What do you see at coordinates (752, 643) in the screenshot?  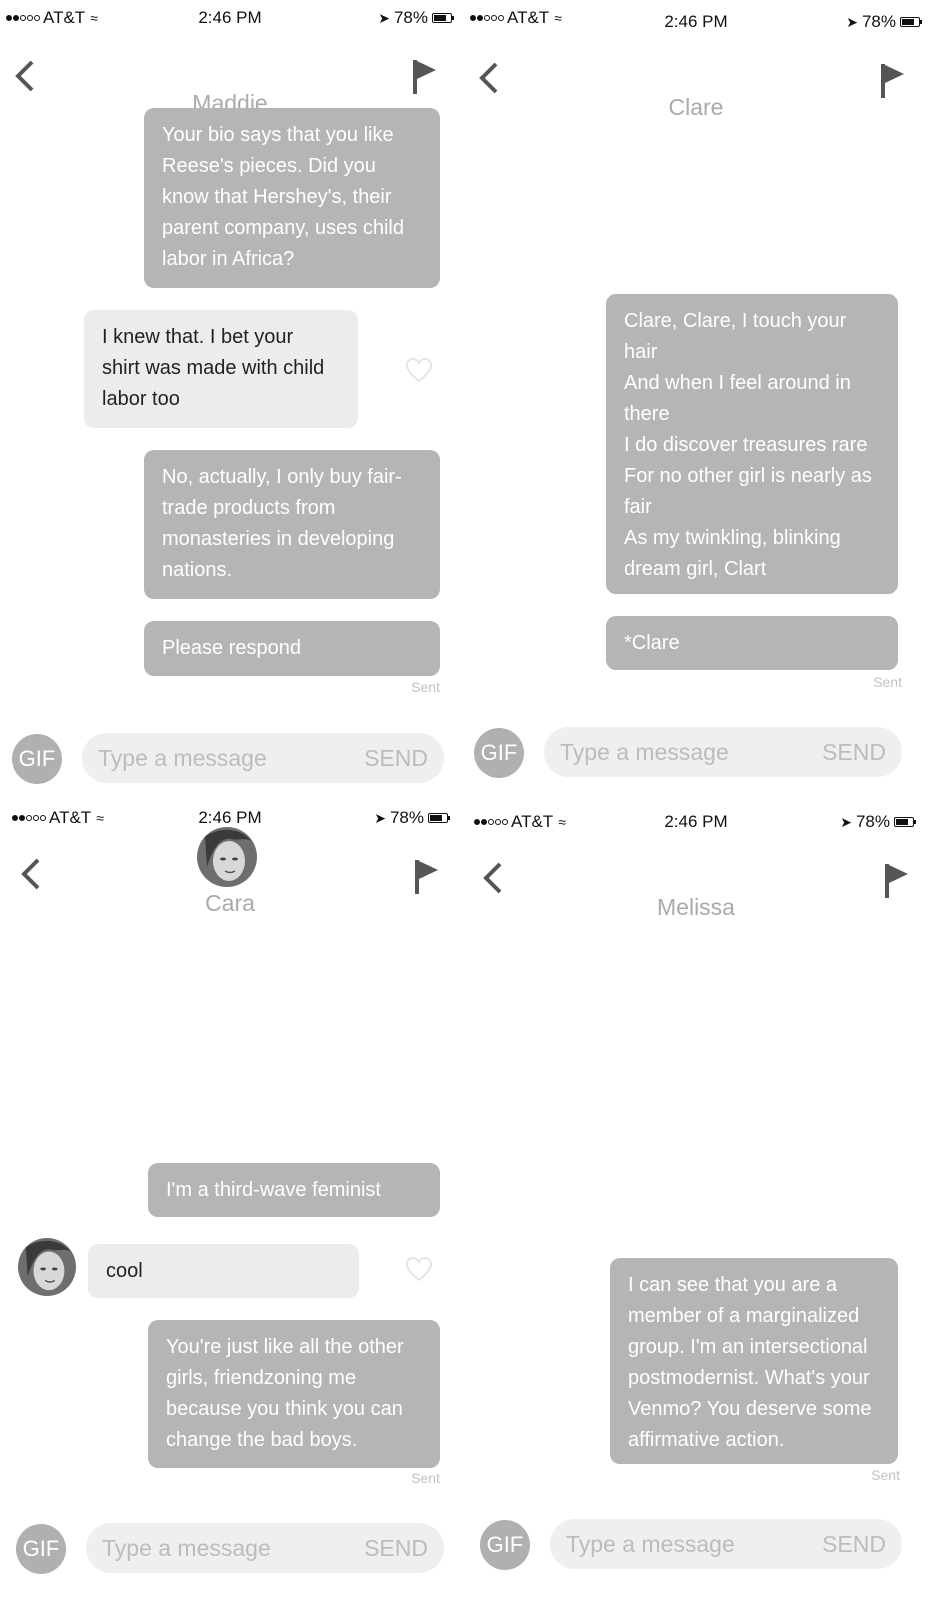 I see `message-outgoing: *Clare` at bounding box center [752, 643].